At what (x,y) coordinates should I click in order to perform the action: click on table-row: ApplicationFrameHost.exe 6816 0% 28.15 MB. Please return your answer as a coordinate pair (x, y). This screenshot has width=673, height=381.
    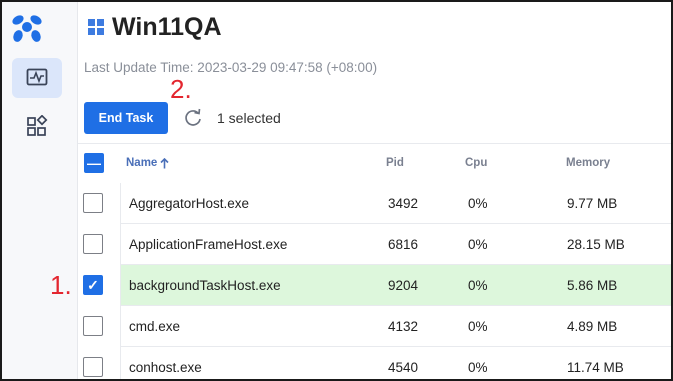
    Looking at the image, I should click on (395, 244).